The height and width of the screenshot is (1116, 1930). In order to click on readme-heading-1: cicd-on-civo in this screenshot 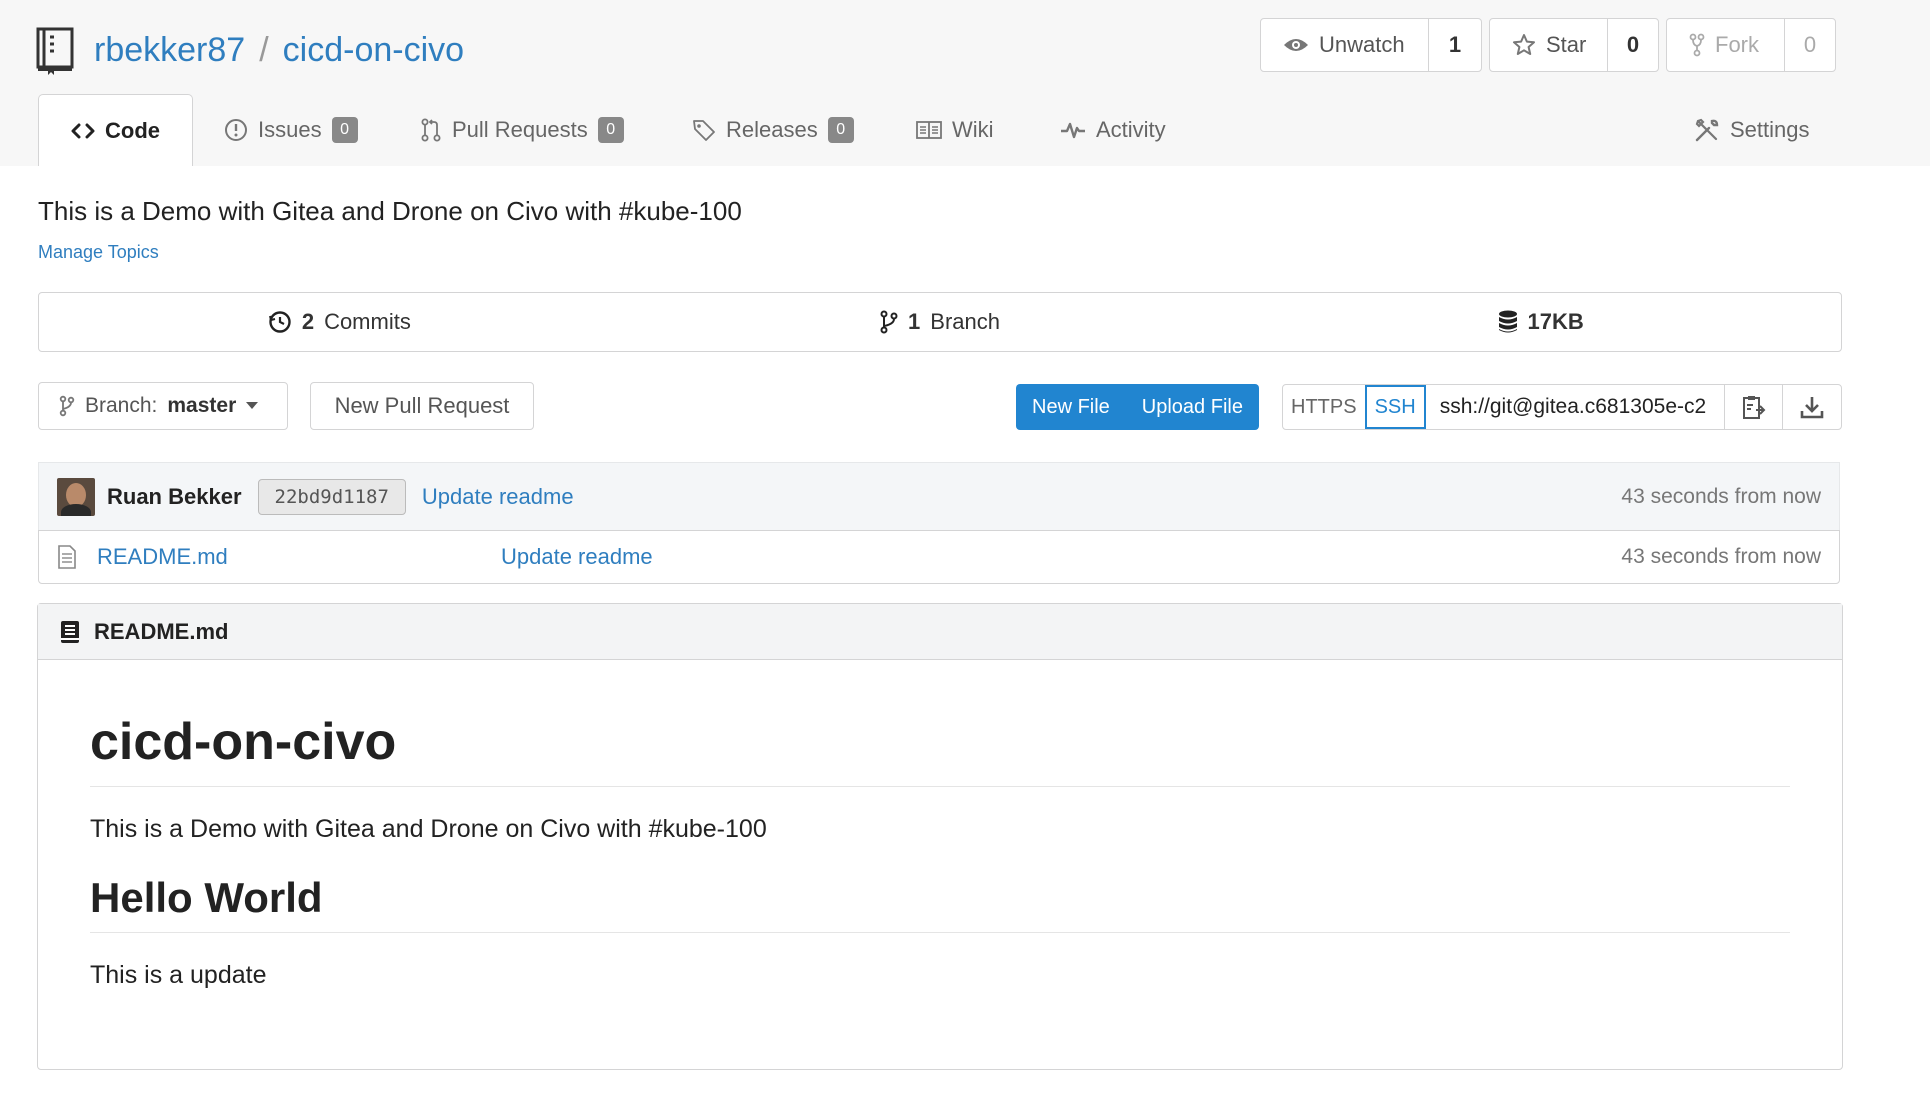, I will do `click(940, 749)`.